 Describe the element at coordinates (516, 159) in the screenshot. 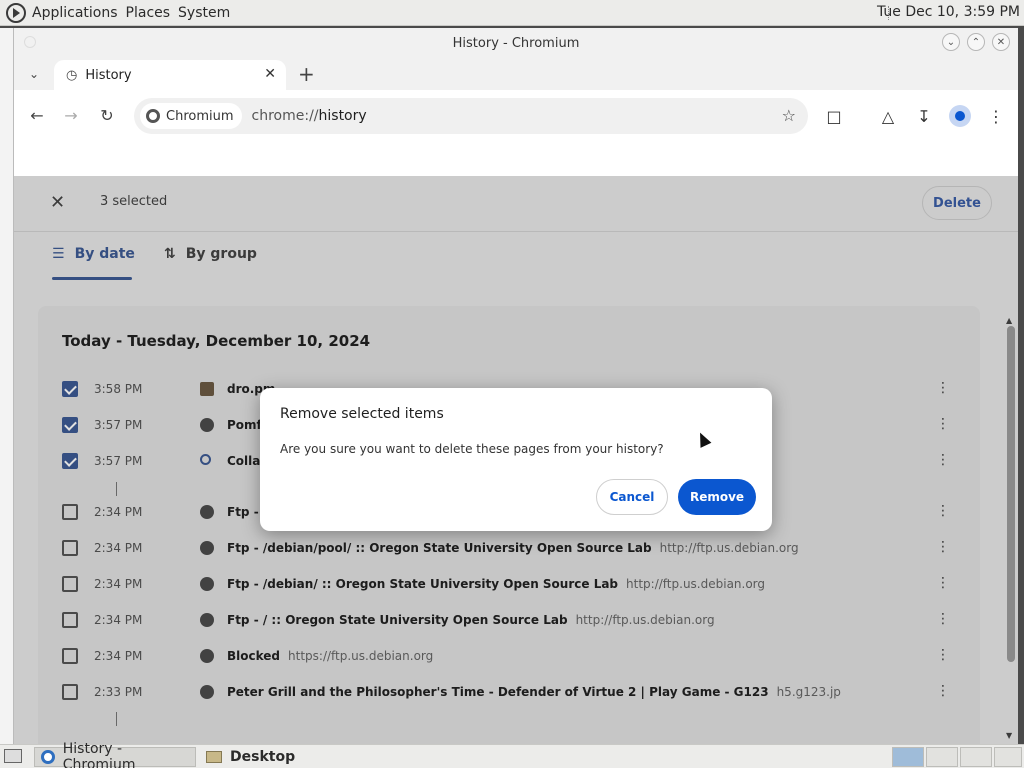

I see `toolbar-spacer` at that location.